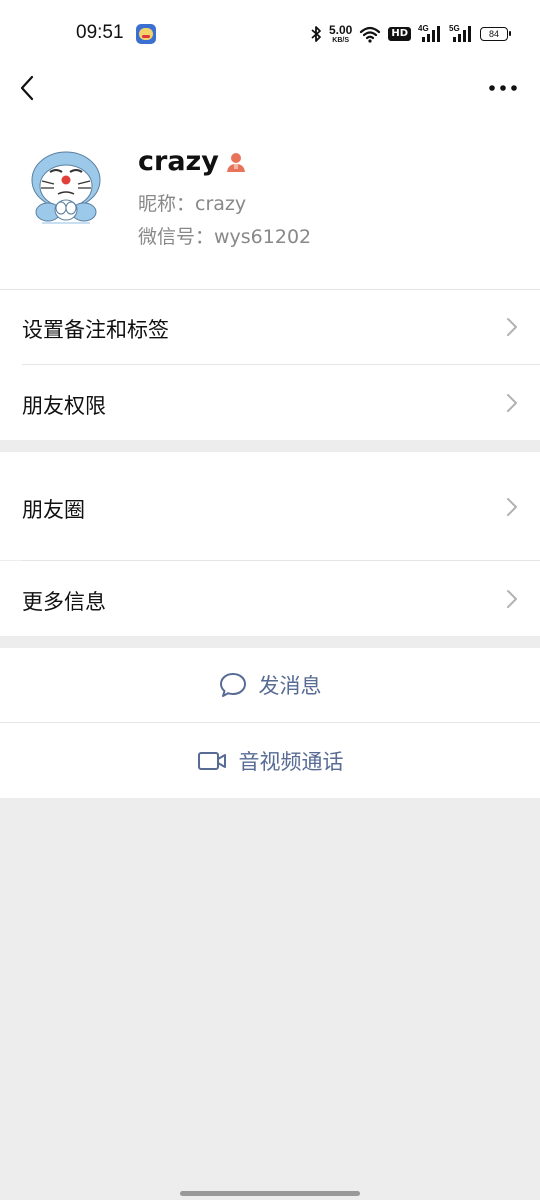 The height and width of the screenshot is (1200, 540). Describe the element at coordinates (370, 34) in the screenshot. I see `wifi-icon` at that location.